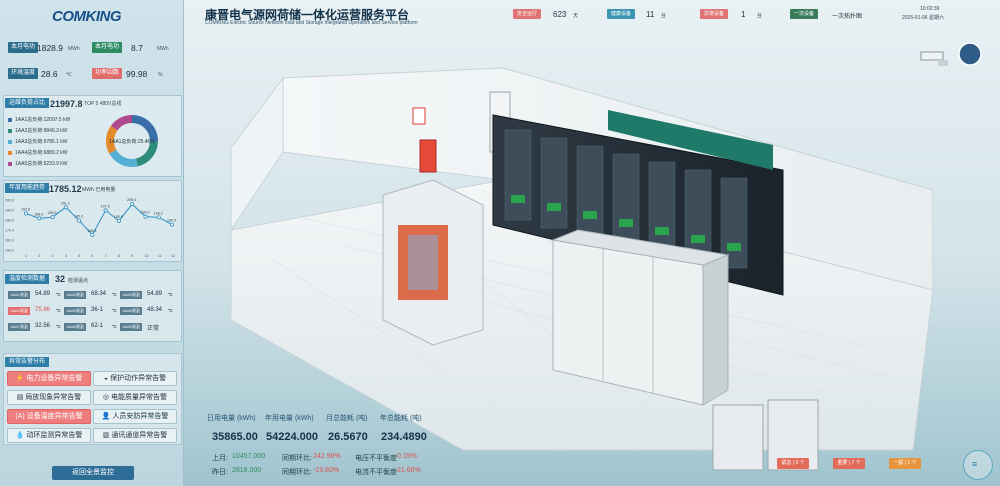 This screenshot has width=1000, height=486. What do you see at coordinates (20, 378) in the screenshot?
I see `alarm-icon: ⚡` at bounding box center [20, 378].